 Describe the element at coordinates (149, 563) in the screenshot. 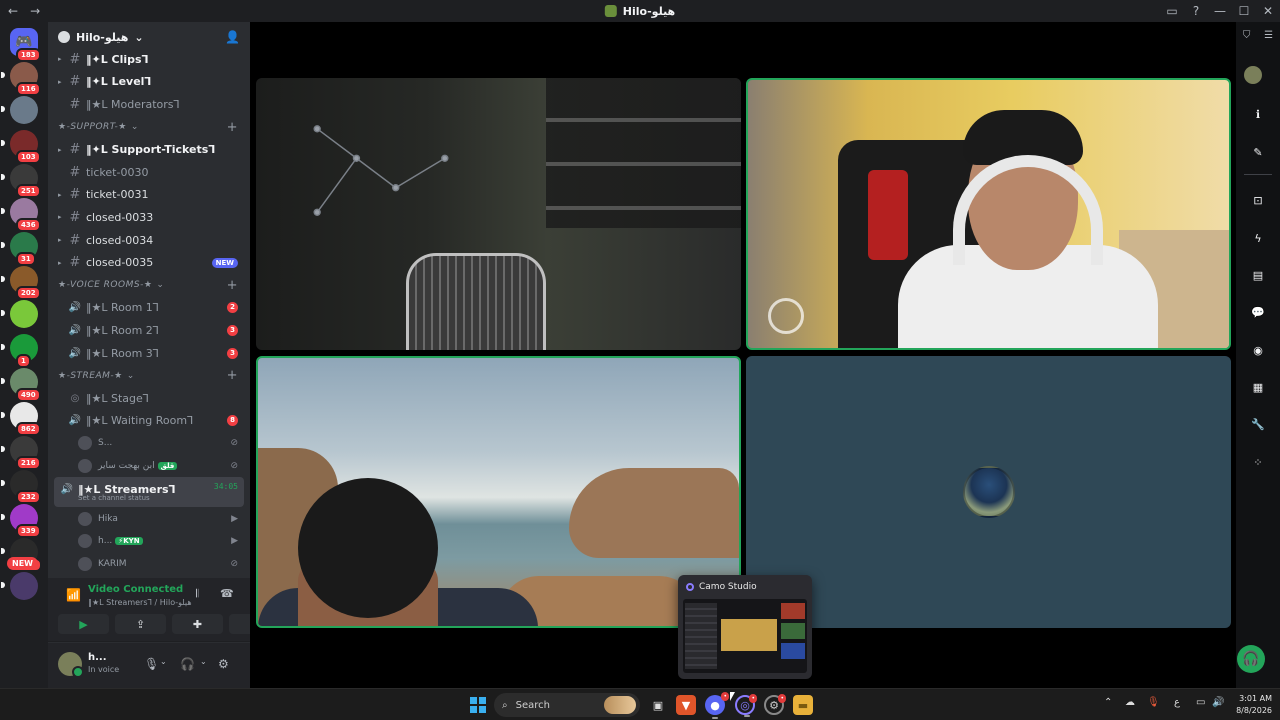

I see `voice-user: KARIM ⊘` at that location.